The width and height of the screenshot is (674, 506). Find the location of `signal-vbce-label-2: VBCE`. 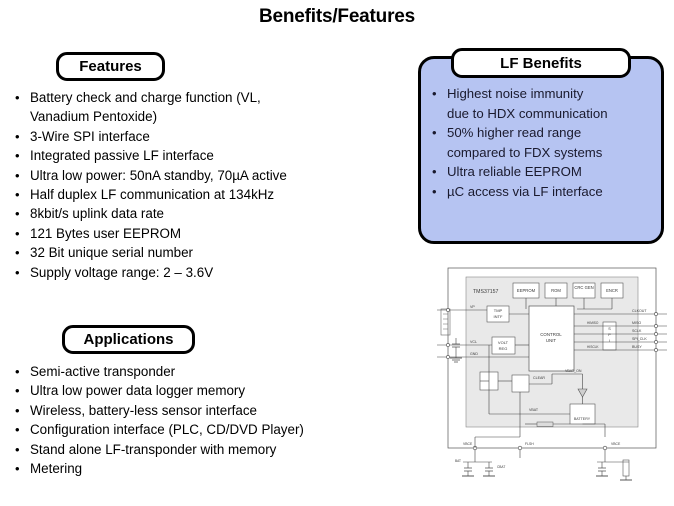

signal-vbce-label-2: VBCE is located at coordinates (616, 444).